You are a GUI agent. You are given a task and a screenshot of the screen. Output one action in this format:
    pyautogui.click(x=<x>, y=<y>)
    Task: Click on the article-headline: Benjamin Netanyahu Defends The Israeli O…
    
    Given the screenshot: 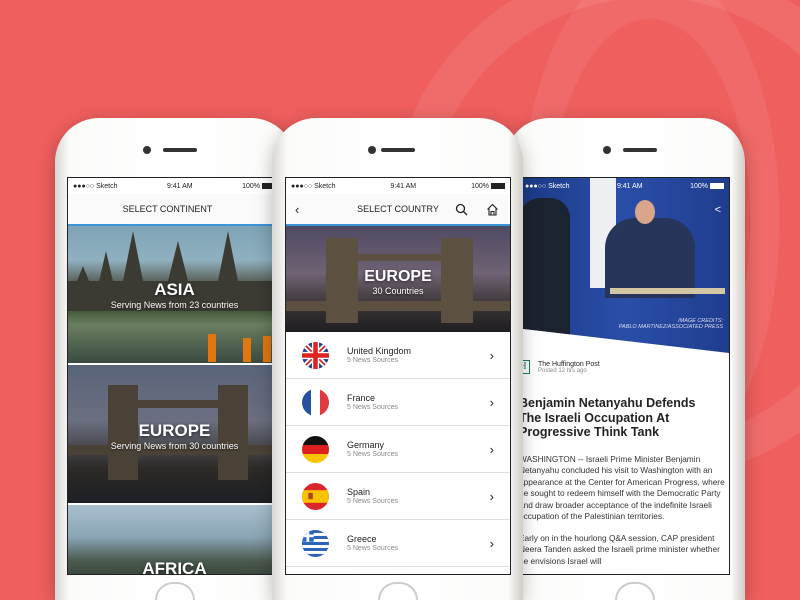 What is the action you would take?
    pyautogui.click(x=607, y=417)
    